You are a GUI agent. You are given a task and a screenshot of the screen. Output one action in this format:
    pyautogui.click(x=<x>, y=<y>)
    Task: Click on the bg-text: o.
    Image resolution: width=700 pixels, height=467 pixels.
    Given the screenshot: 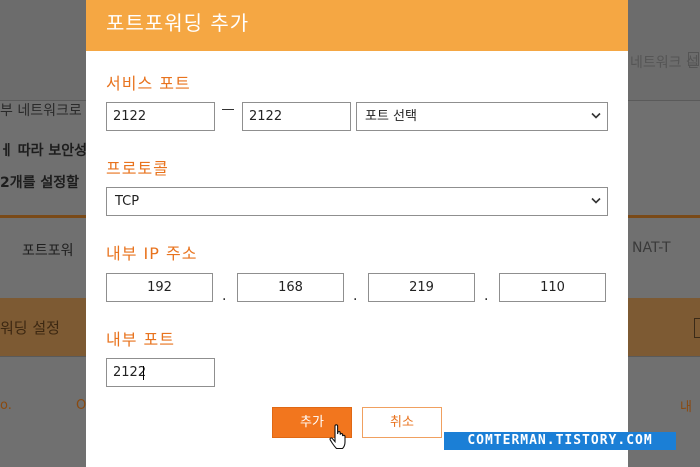 What is the action you would take?
    pyautogui.click(x=6, y=405)
    